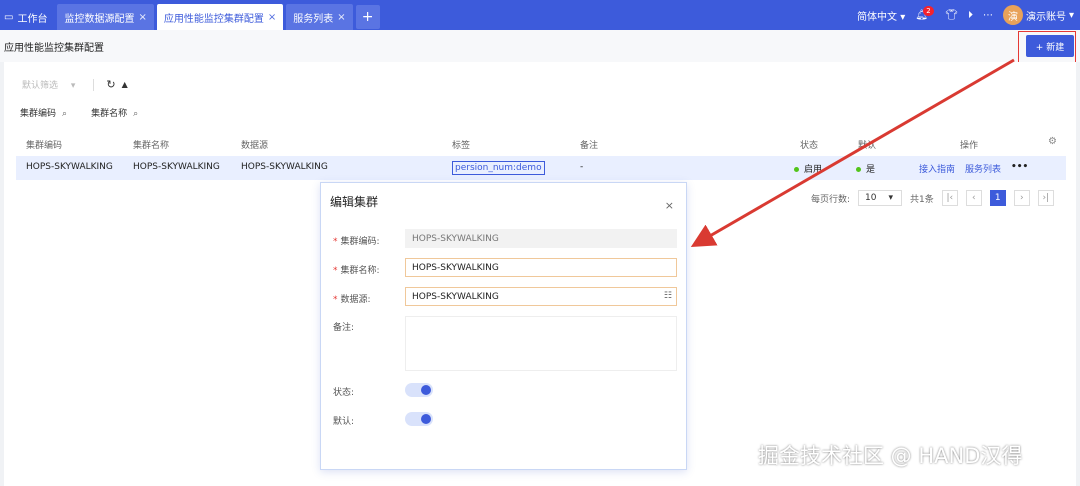  What do you see at coordinates (965, 15) in the screenshot?
I see `topbar-right: 简体中文 ▾ 🔔︎ 2 👕︎ ⏵ ⋯ 演 演示账号 ▾` at bounding box center [965, 15].